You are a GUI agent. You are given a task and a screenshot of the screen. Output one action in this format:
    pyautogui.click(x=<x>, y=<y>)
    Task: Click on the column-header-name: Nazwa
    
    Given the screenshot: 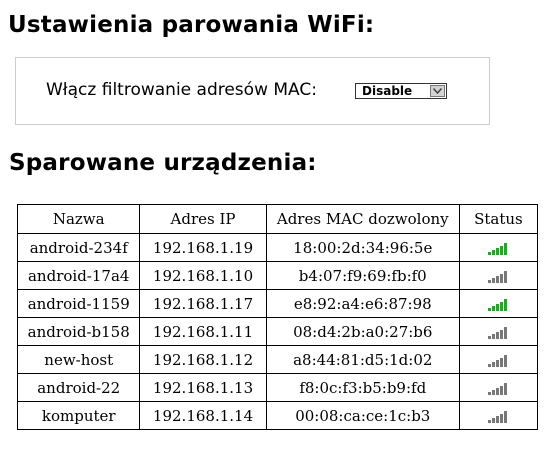 What is the action you would take?
    pyautogui.click(x=78, y=219)
    